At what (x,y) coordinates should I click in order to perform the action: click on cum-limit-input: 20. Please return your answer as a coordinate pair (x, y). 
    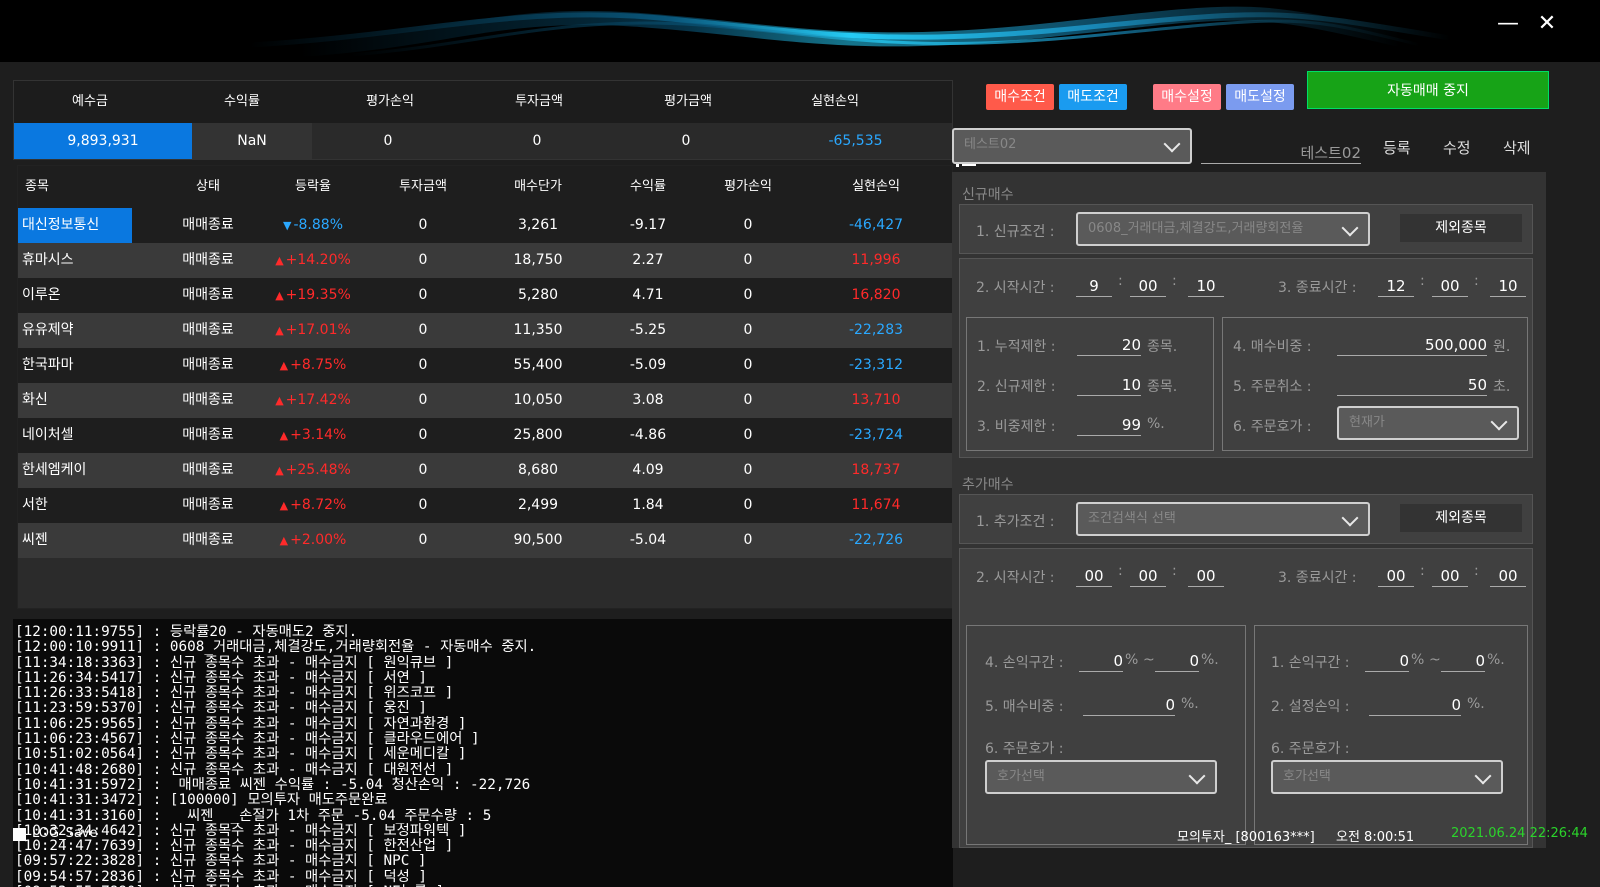
    Looking at the image, I should click on (1109, 344).